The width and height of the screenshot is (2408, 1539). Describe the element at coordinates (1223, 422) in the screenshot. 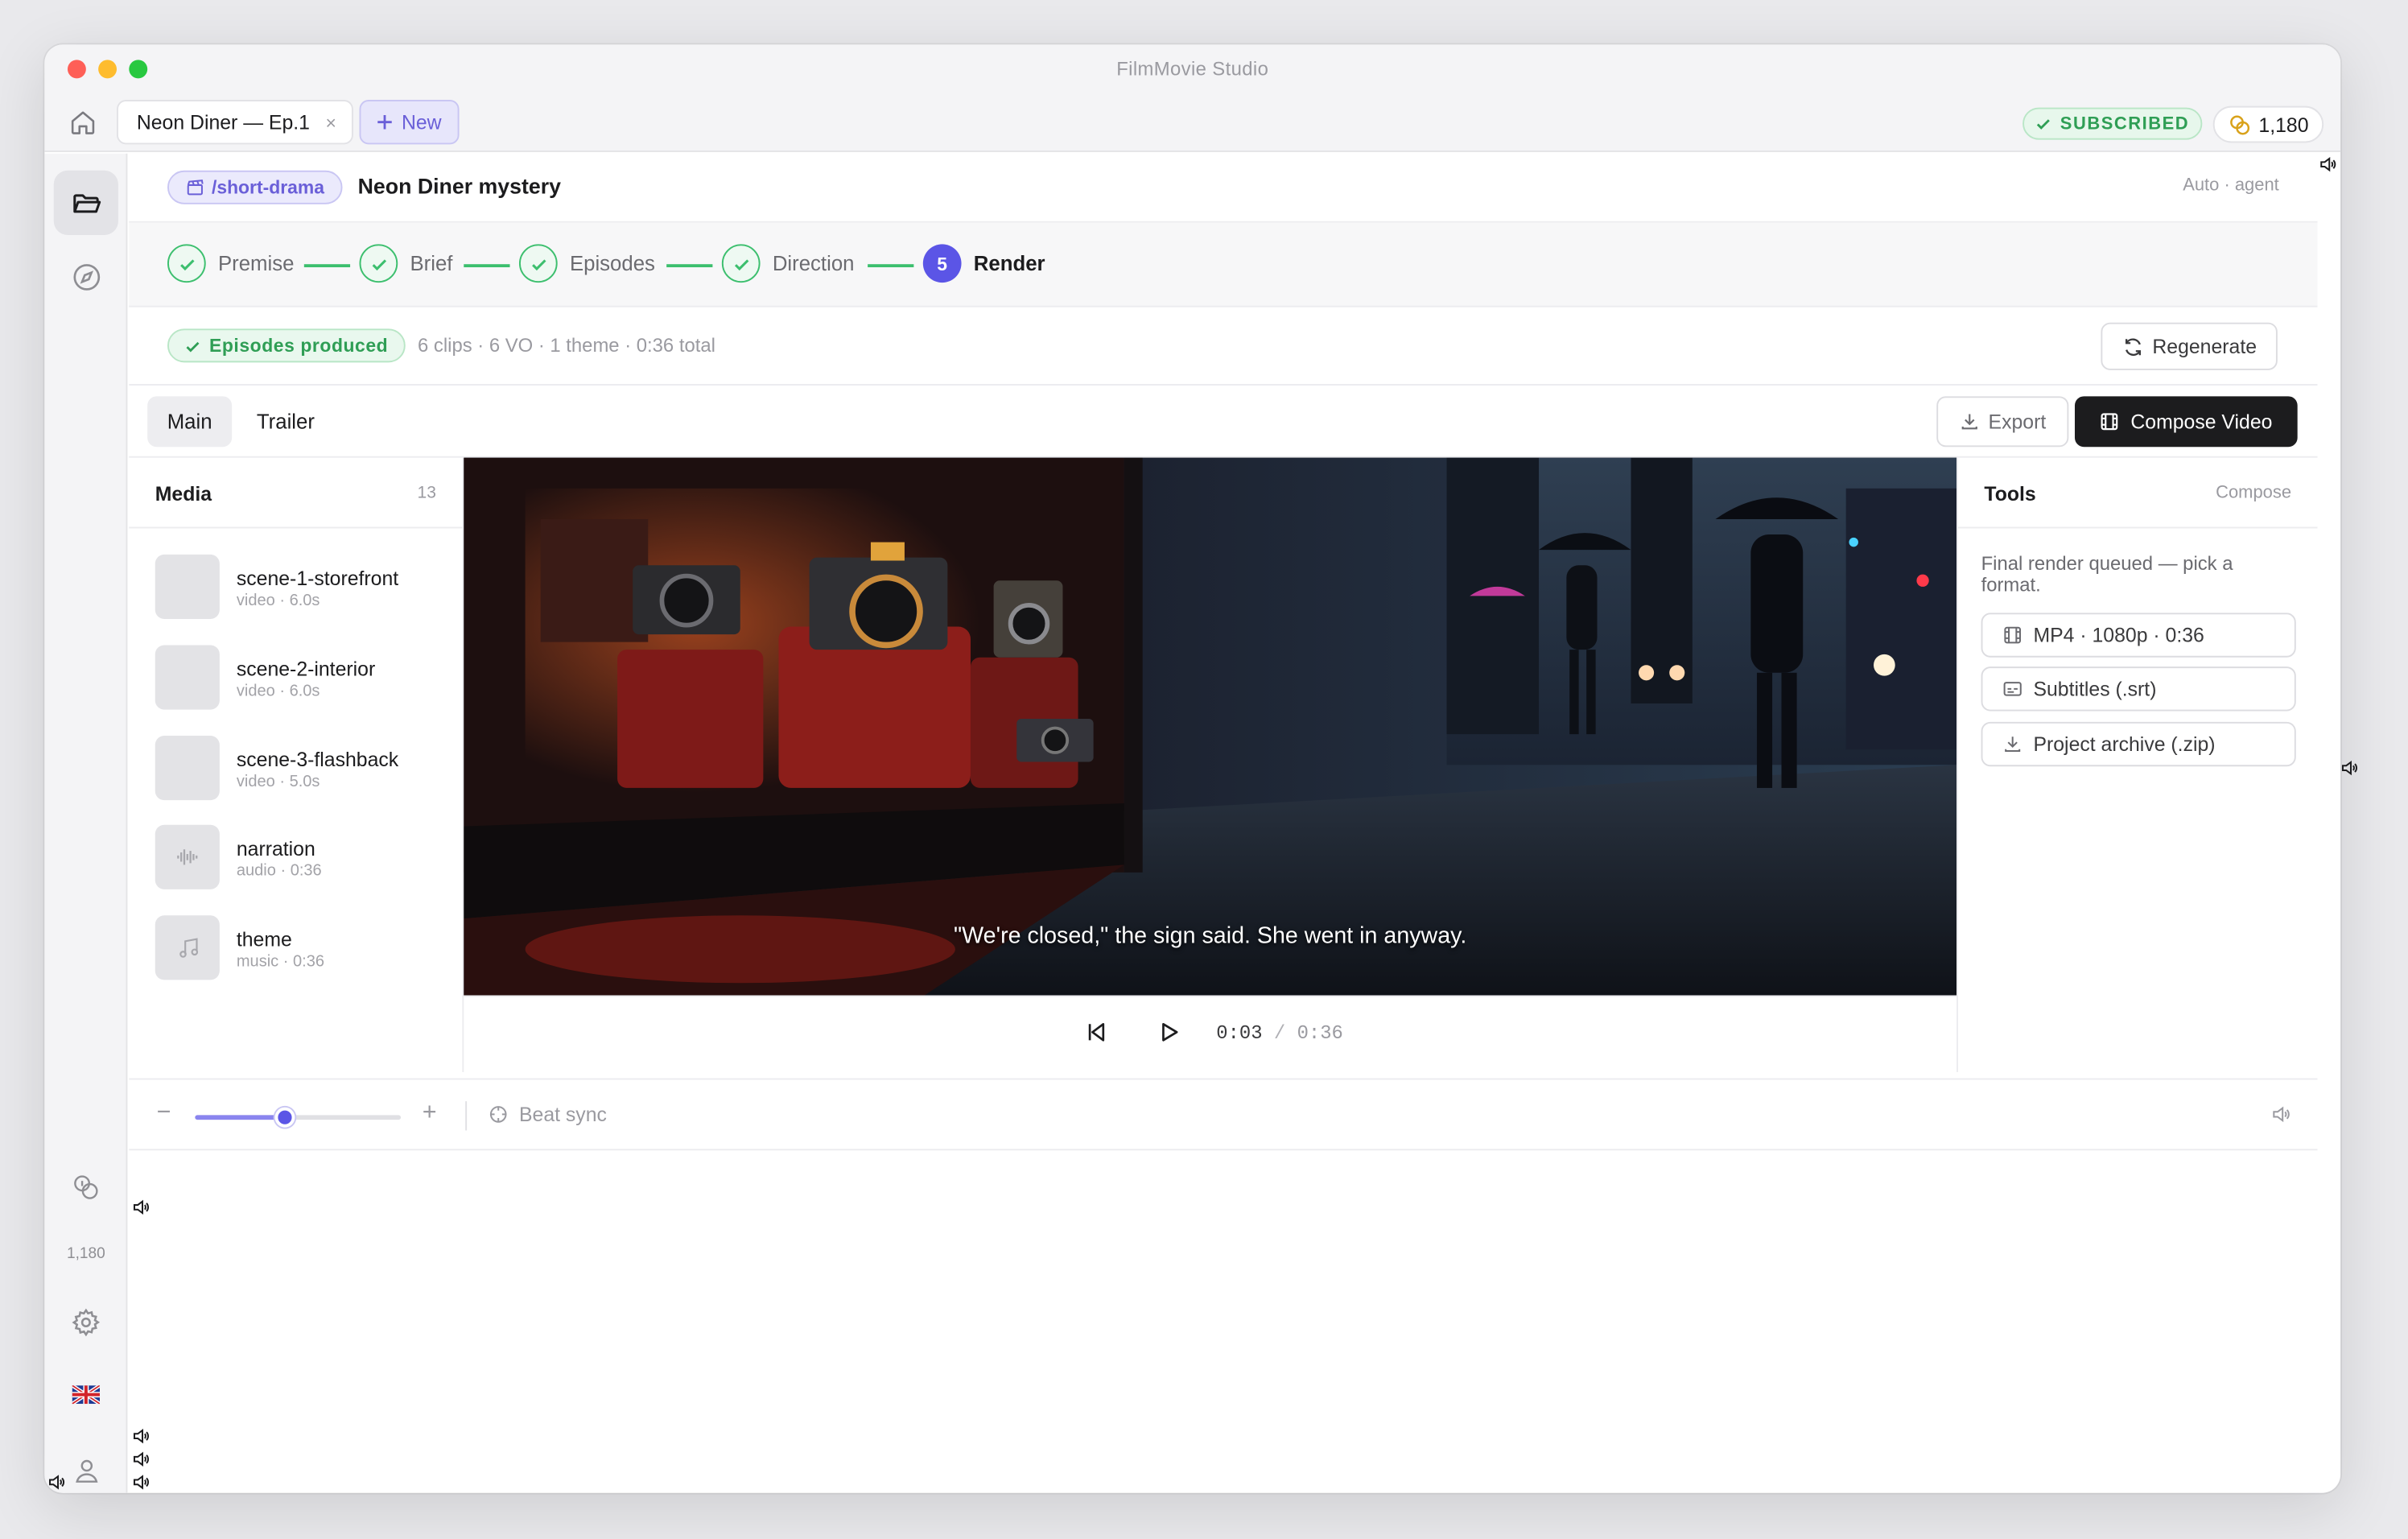

I see `view-tabs: Main Trailer Export Compose Video` at that location.